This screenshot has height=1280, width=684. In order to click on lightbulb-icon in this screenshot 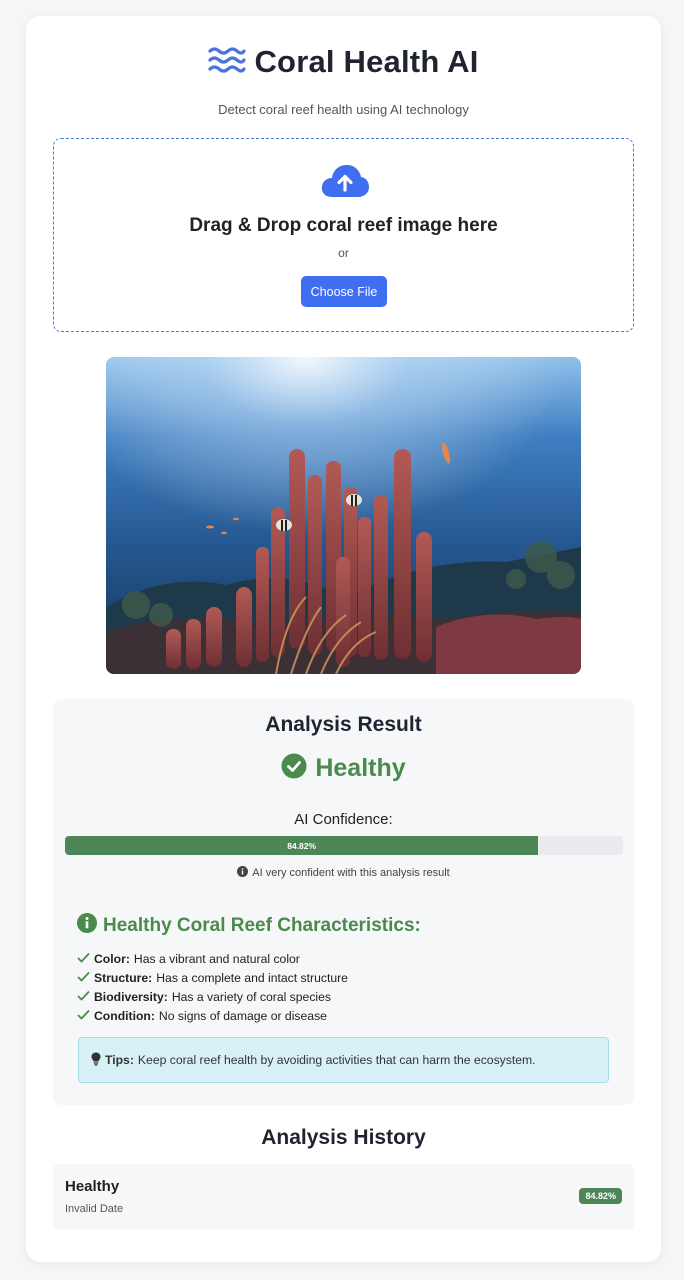, I will do `click(96, 1060)`.